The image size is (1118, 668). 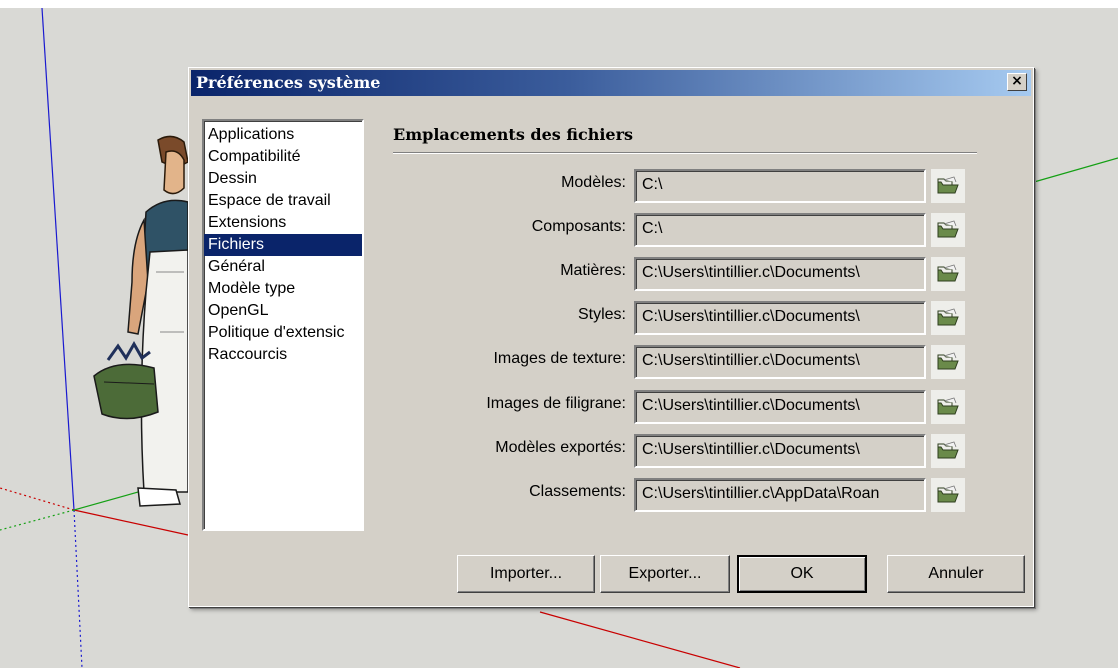 What do you see at coordinates (556, 403) in the screenshot?
I see `file-row-label: Images de filigrane:` at bounding box center [556, 403].